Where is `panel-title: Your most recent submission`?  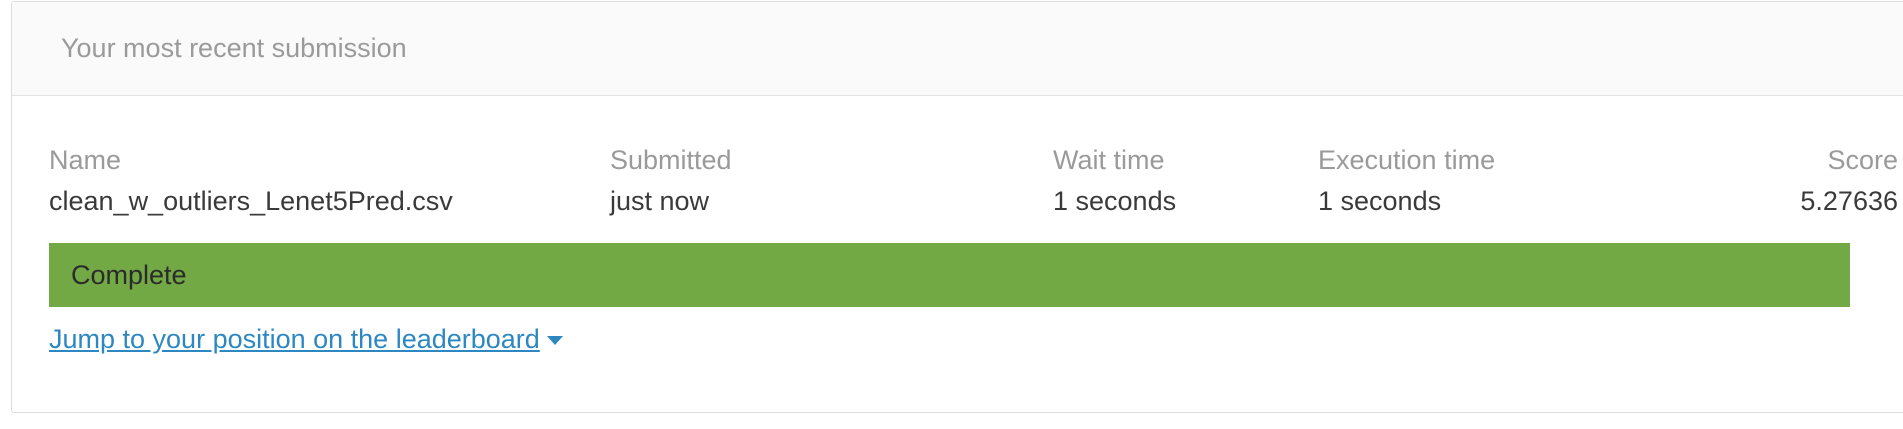 panel-title: Your most recent submission is located at coordinates (234, 47).